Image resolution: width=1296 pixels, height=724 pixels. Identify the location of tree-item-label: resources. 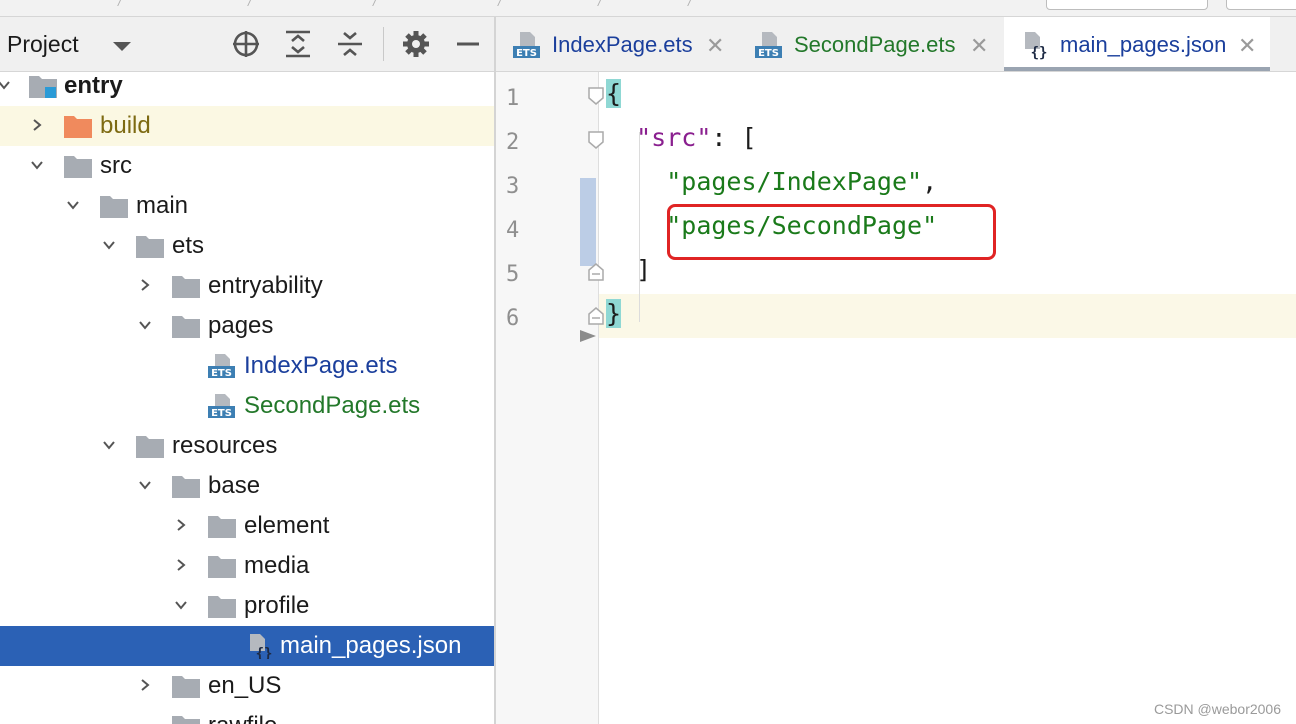
(225, 445).